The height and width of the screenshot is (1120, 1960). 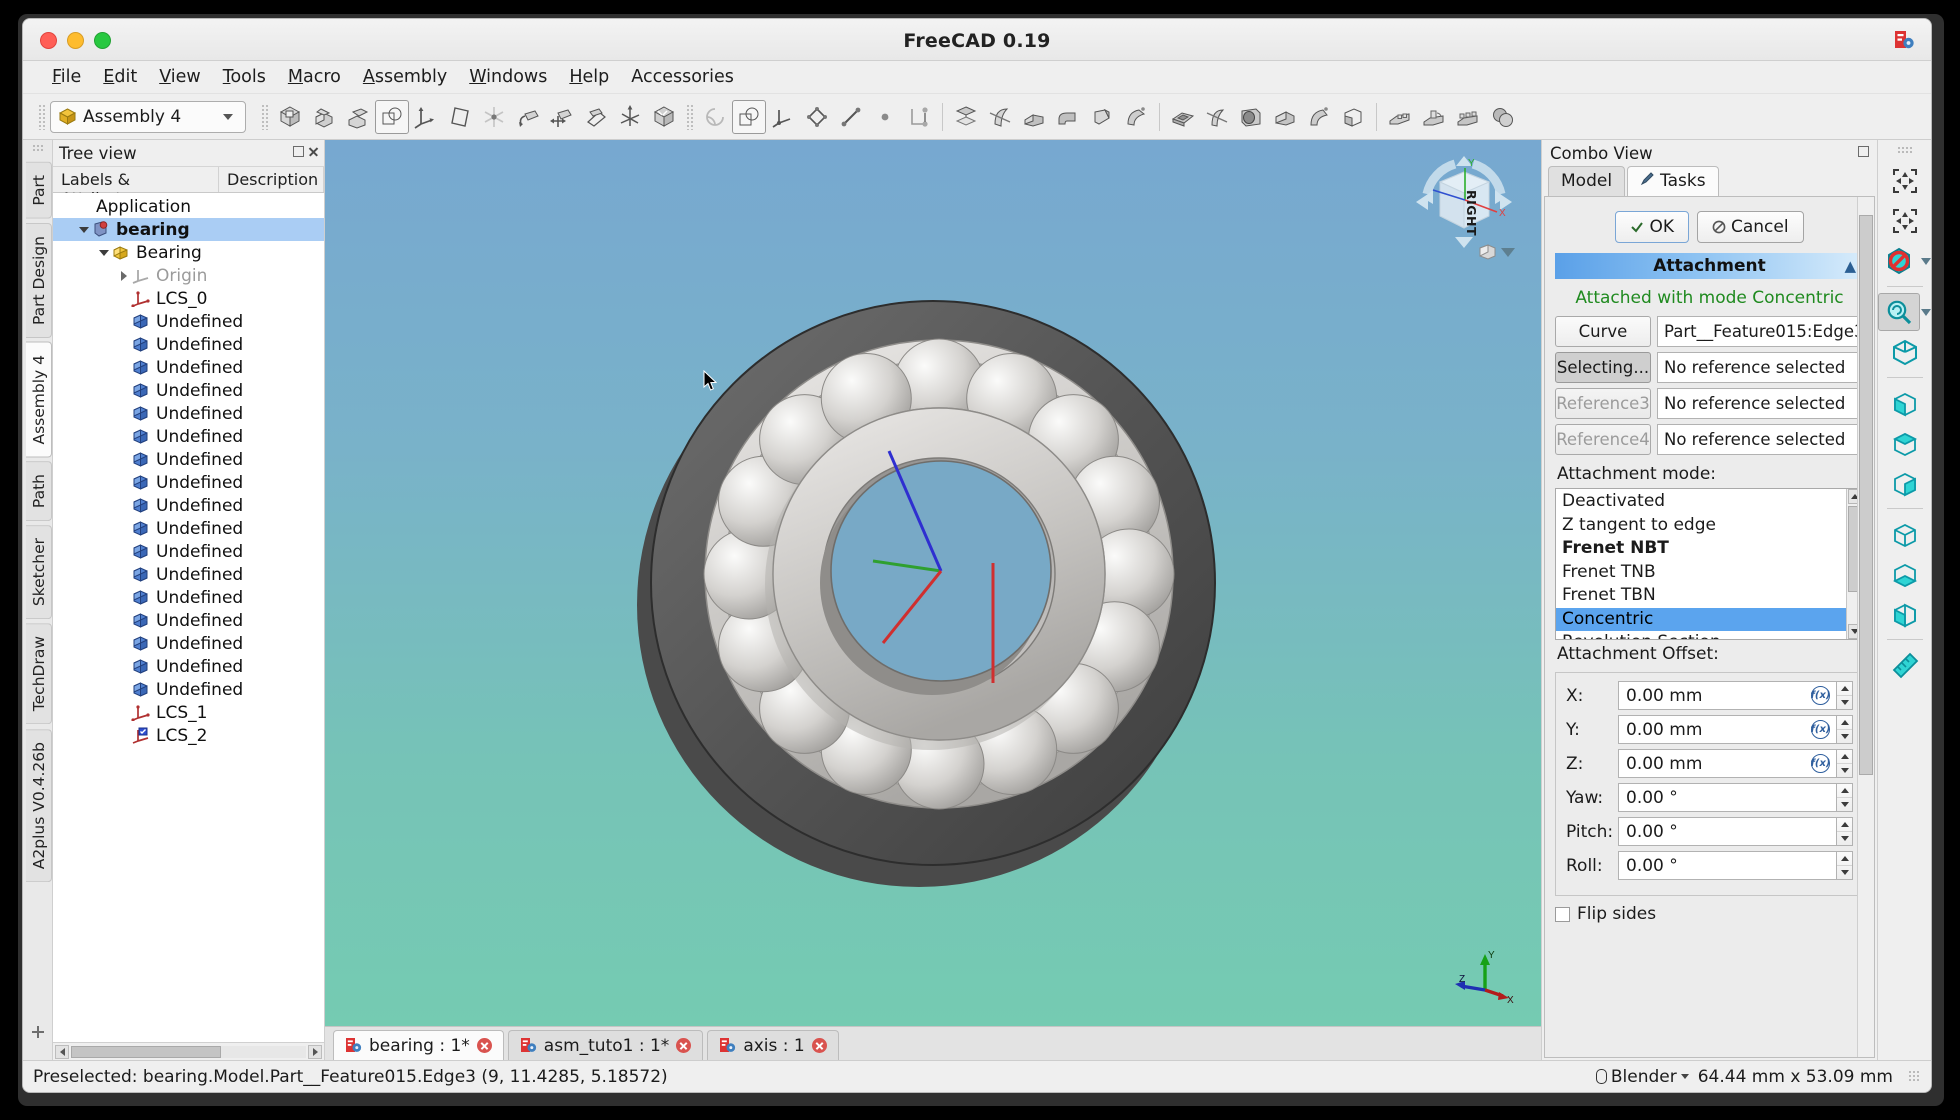 I want to click on datum-plane-icon, so click(x=817, y=117).